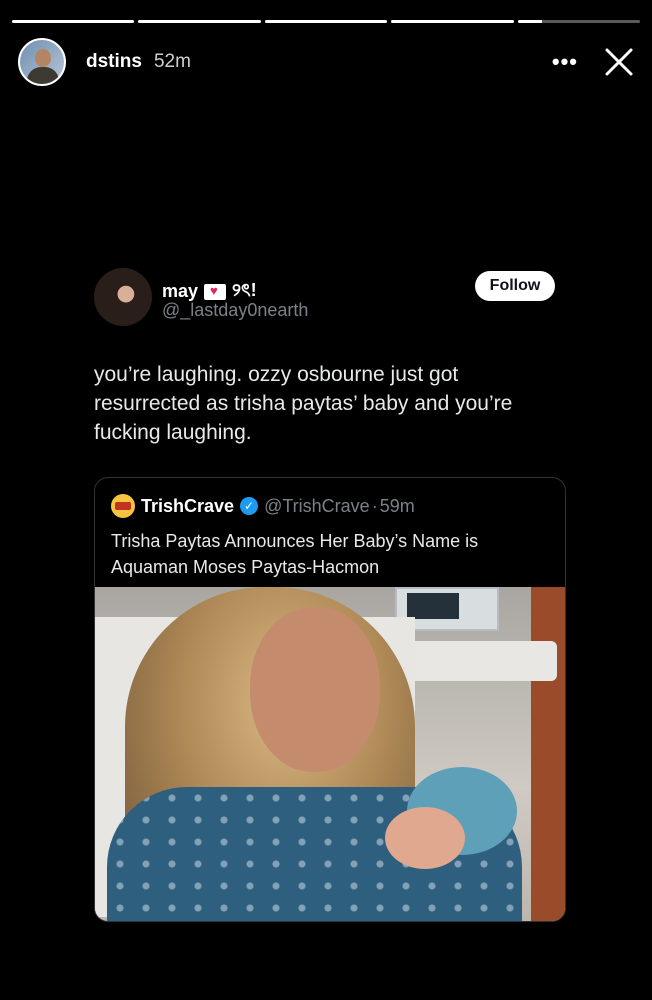 The height and width of the screenshot is (1000, 652). I want to click on quoted-tweet-header: TrishCrave ✓ @TrishCrave · 59m, so click(263, 506).